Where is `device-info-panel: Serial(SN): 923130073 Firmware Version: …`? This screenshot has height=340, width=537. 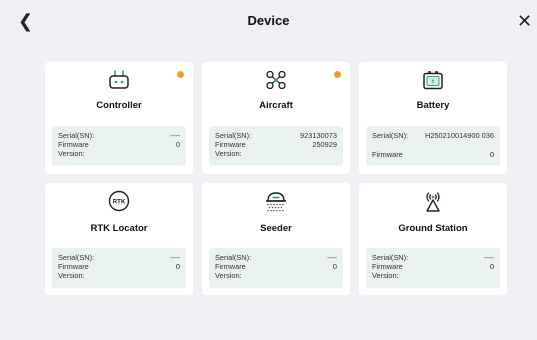
device-info-panel: Serial(SN): 923130073 Firmware Version: … is located at coordinates (276, 146).